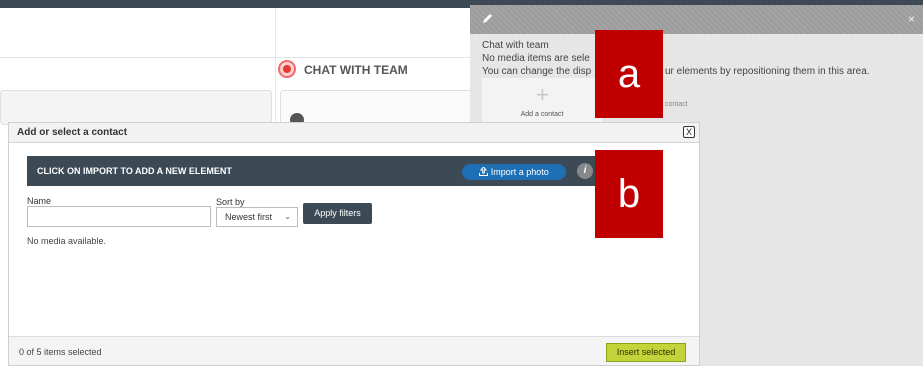 This screenshot has width=923, height=366. I want to click on upload-icon, so click(485, 171).